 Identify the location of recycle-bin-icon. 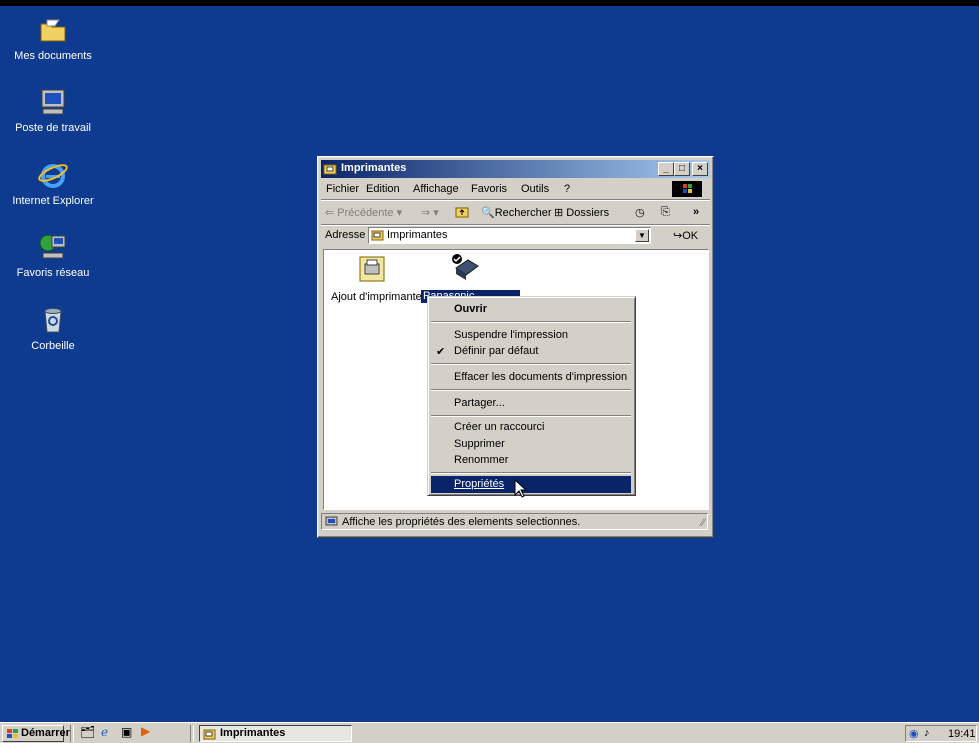
(53, 320).